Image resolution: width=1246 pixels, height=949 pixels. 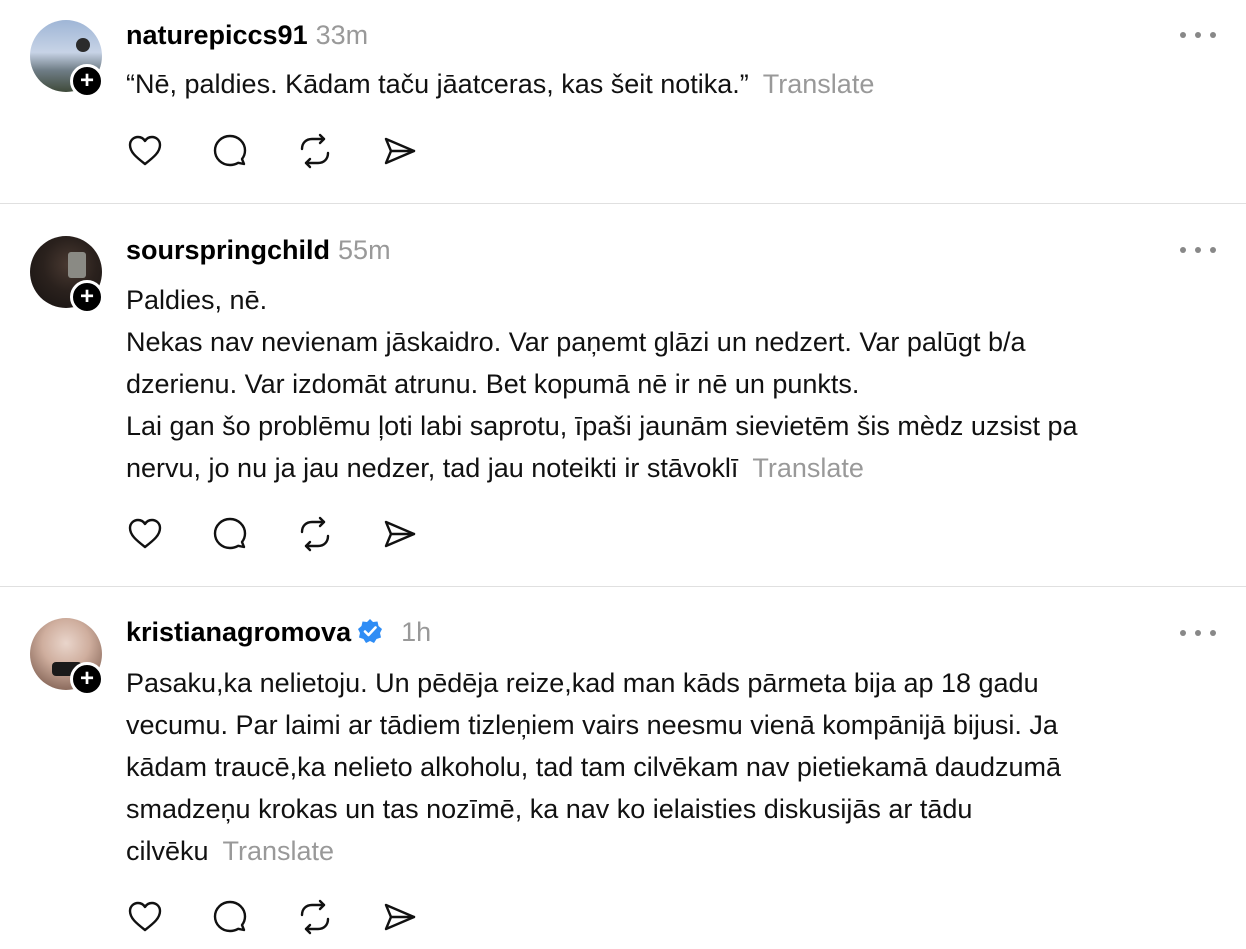 I want to click on post-header: sourspringchild 55m, so click(x=258, y=250).